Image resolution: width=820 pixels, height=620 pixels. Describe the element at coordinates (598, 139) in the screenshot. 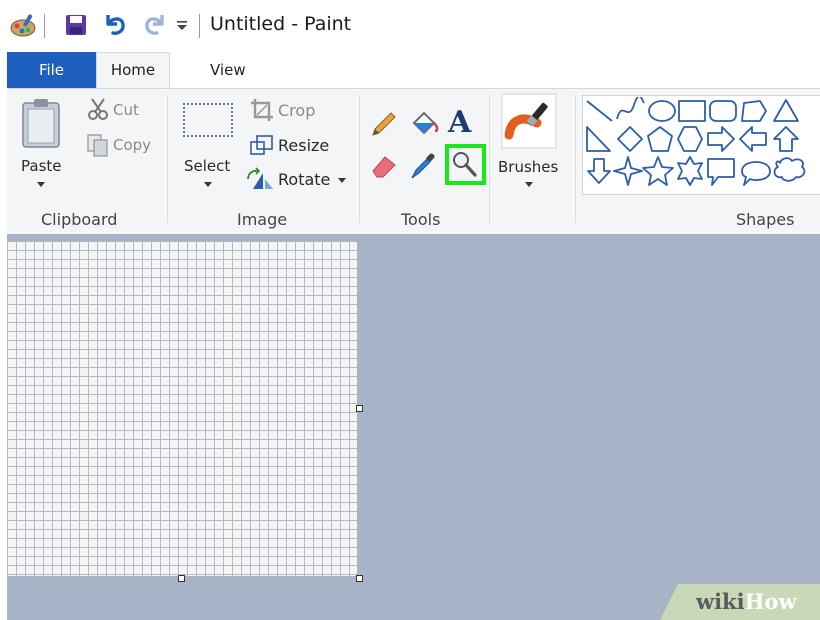

I see `right-triangle-shape-icon` at that location.